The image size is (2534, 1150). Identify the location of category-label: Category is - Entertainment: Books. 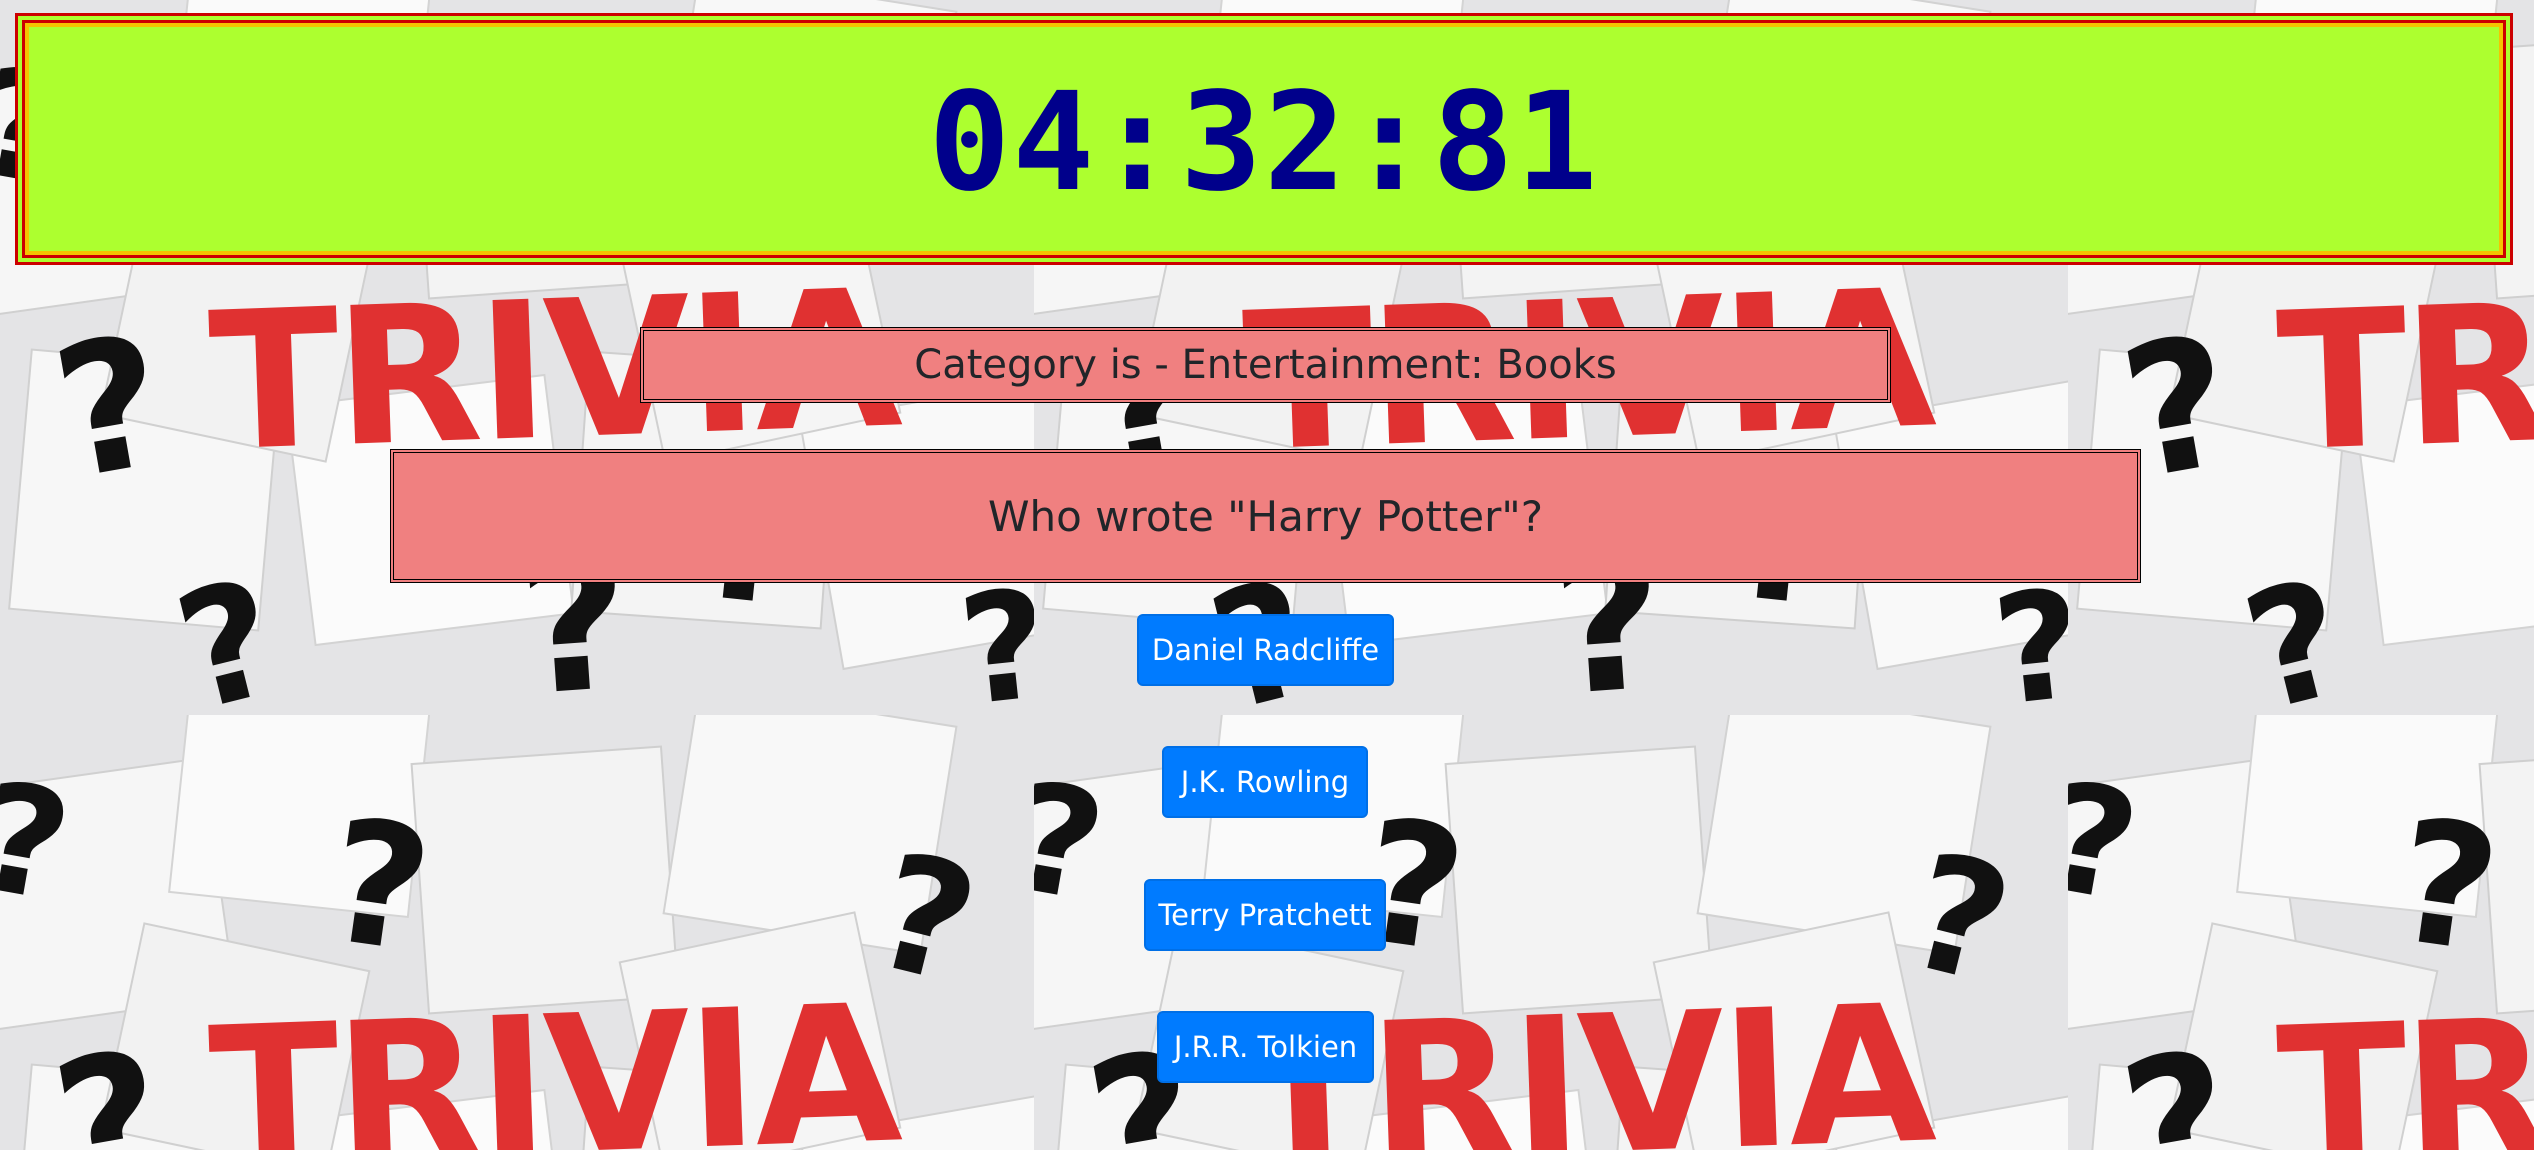
(1265, 365).